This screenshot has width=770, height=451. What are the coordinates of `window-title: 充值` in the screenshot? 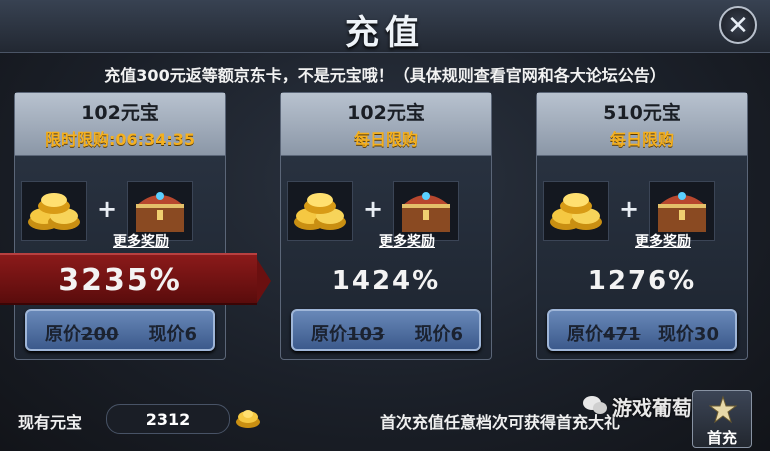 It's located at (385, 33).